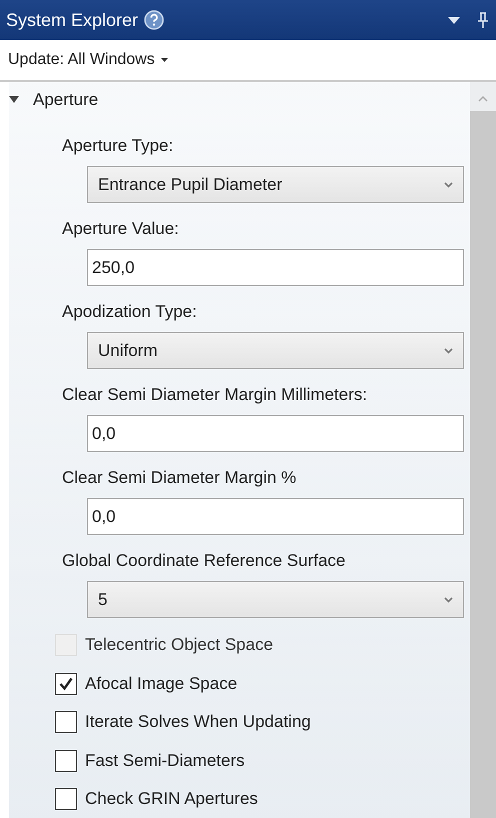 The height and width of the screenshot is (818, 496). Describe the element at coordinates (130, 312) in the screenshot. I see `field-label: Apodization Type:` at that location.